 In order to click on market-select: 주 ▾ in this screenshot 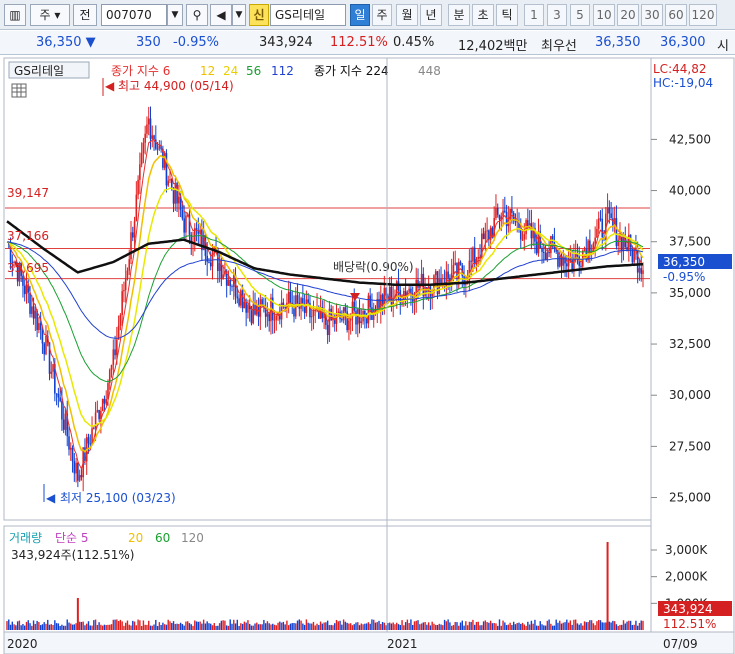, I will do `click(50, 15)`.